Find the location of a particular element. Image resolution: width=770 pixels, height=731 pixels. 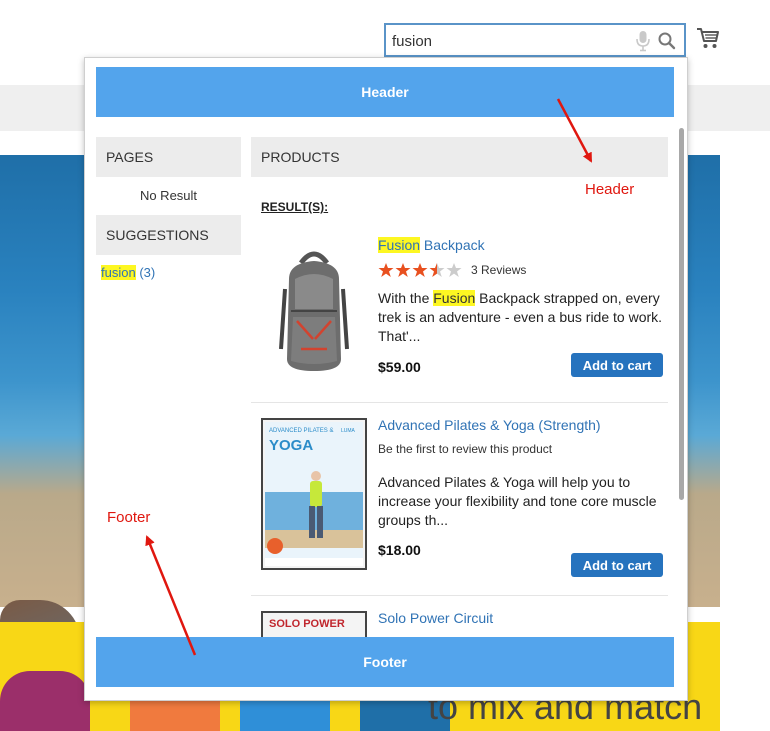

dvd-title-top: ADVANCED PILATES & is located at coordinates (301, 431).